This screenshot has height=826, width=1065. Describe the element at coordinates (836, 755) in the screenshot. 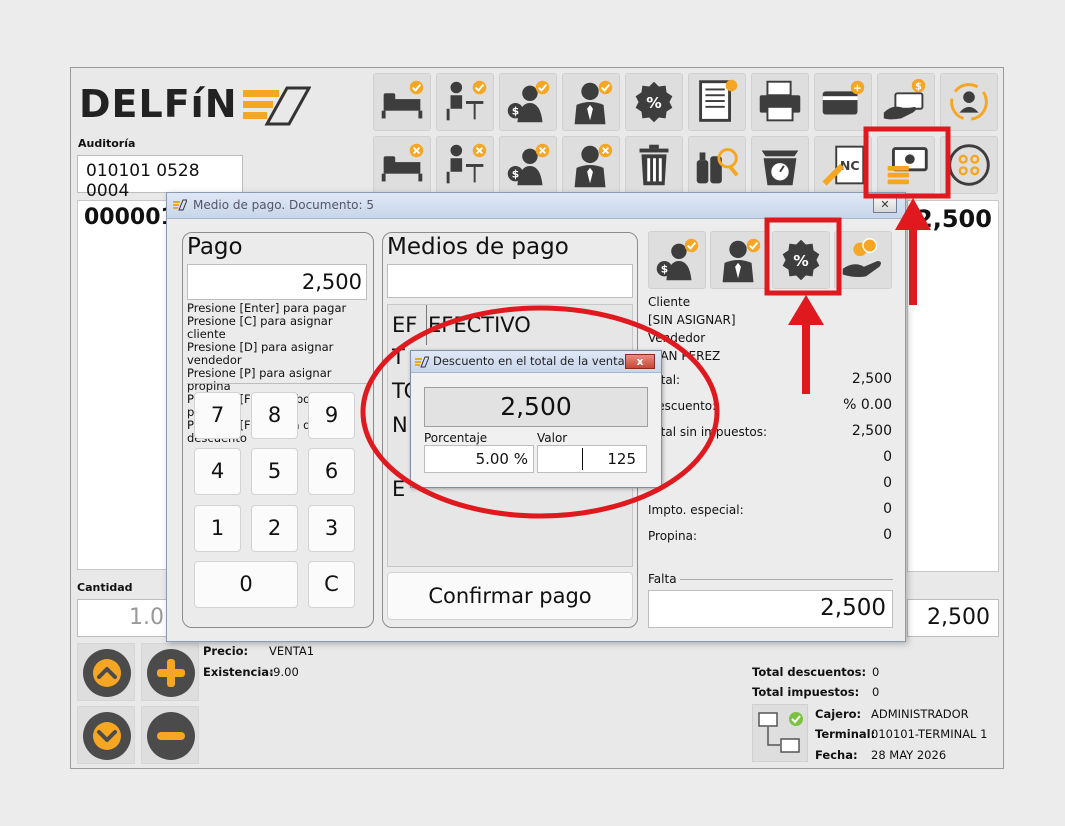

I see `date-label: Fecha:` at that location.